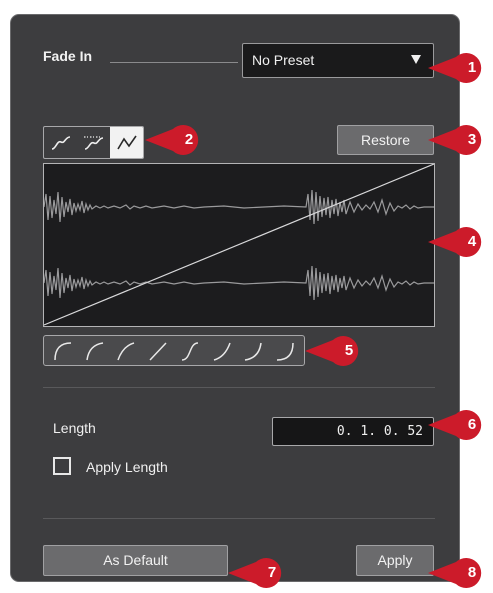 Image resolution: width=493 pixels, height=593 pixels. What do you see at coordinates (68, 56) in the screenshot?
I see `dialog-title: Fade In` at bounding box center [68, 56].